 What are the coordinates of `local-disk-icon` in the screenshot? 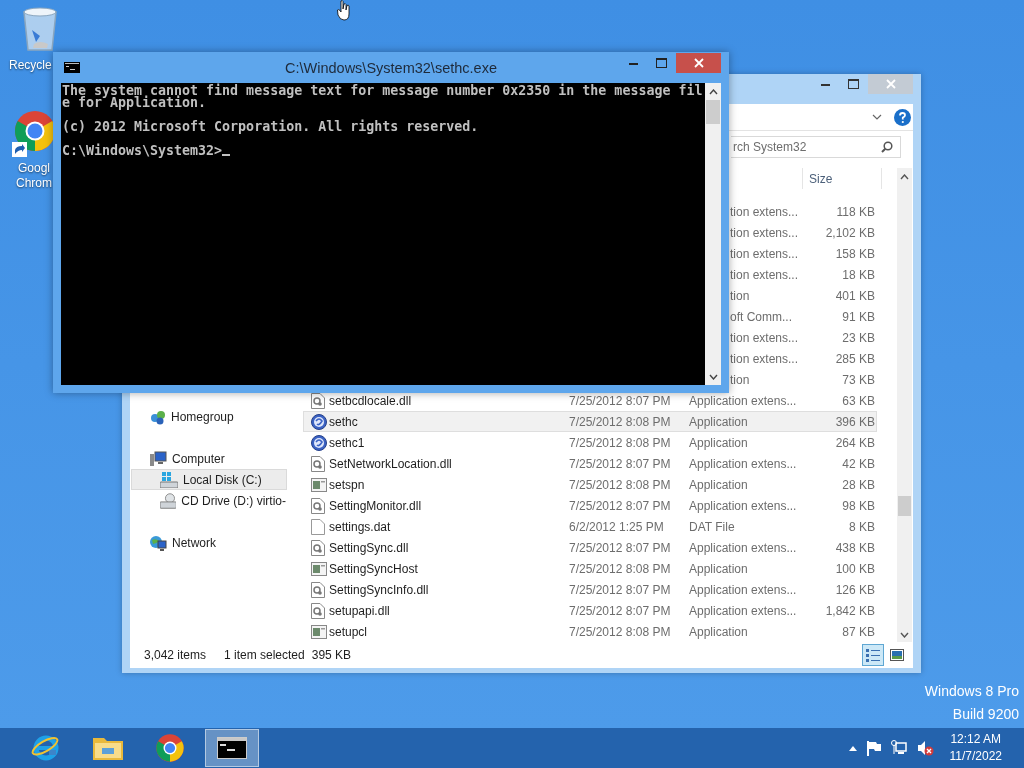 It's located at (169, 479).